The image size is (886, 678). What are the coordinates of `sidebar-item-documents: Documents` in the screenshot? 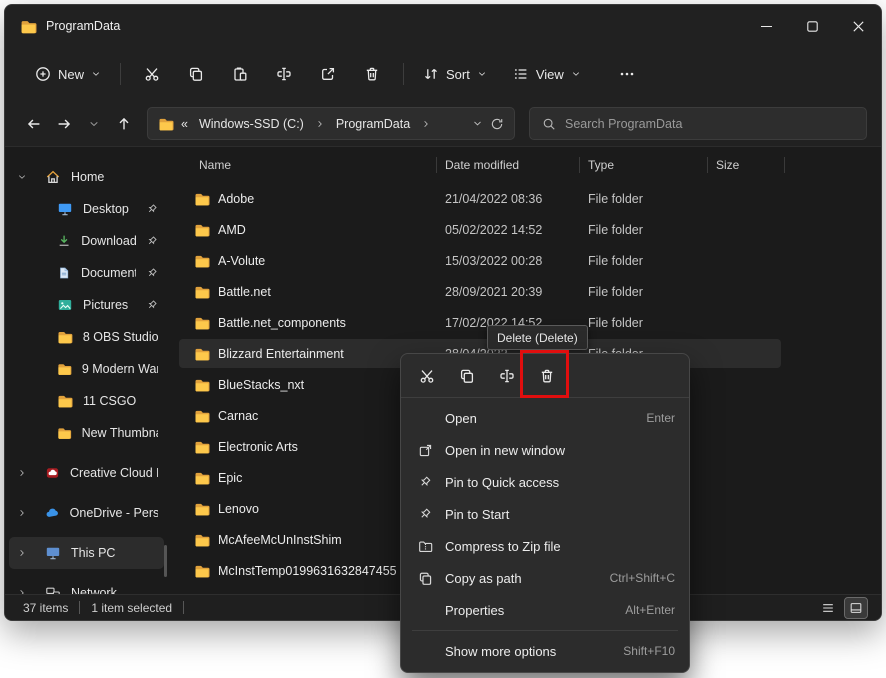 It's located at (86, 273).